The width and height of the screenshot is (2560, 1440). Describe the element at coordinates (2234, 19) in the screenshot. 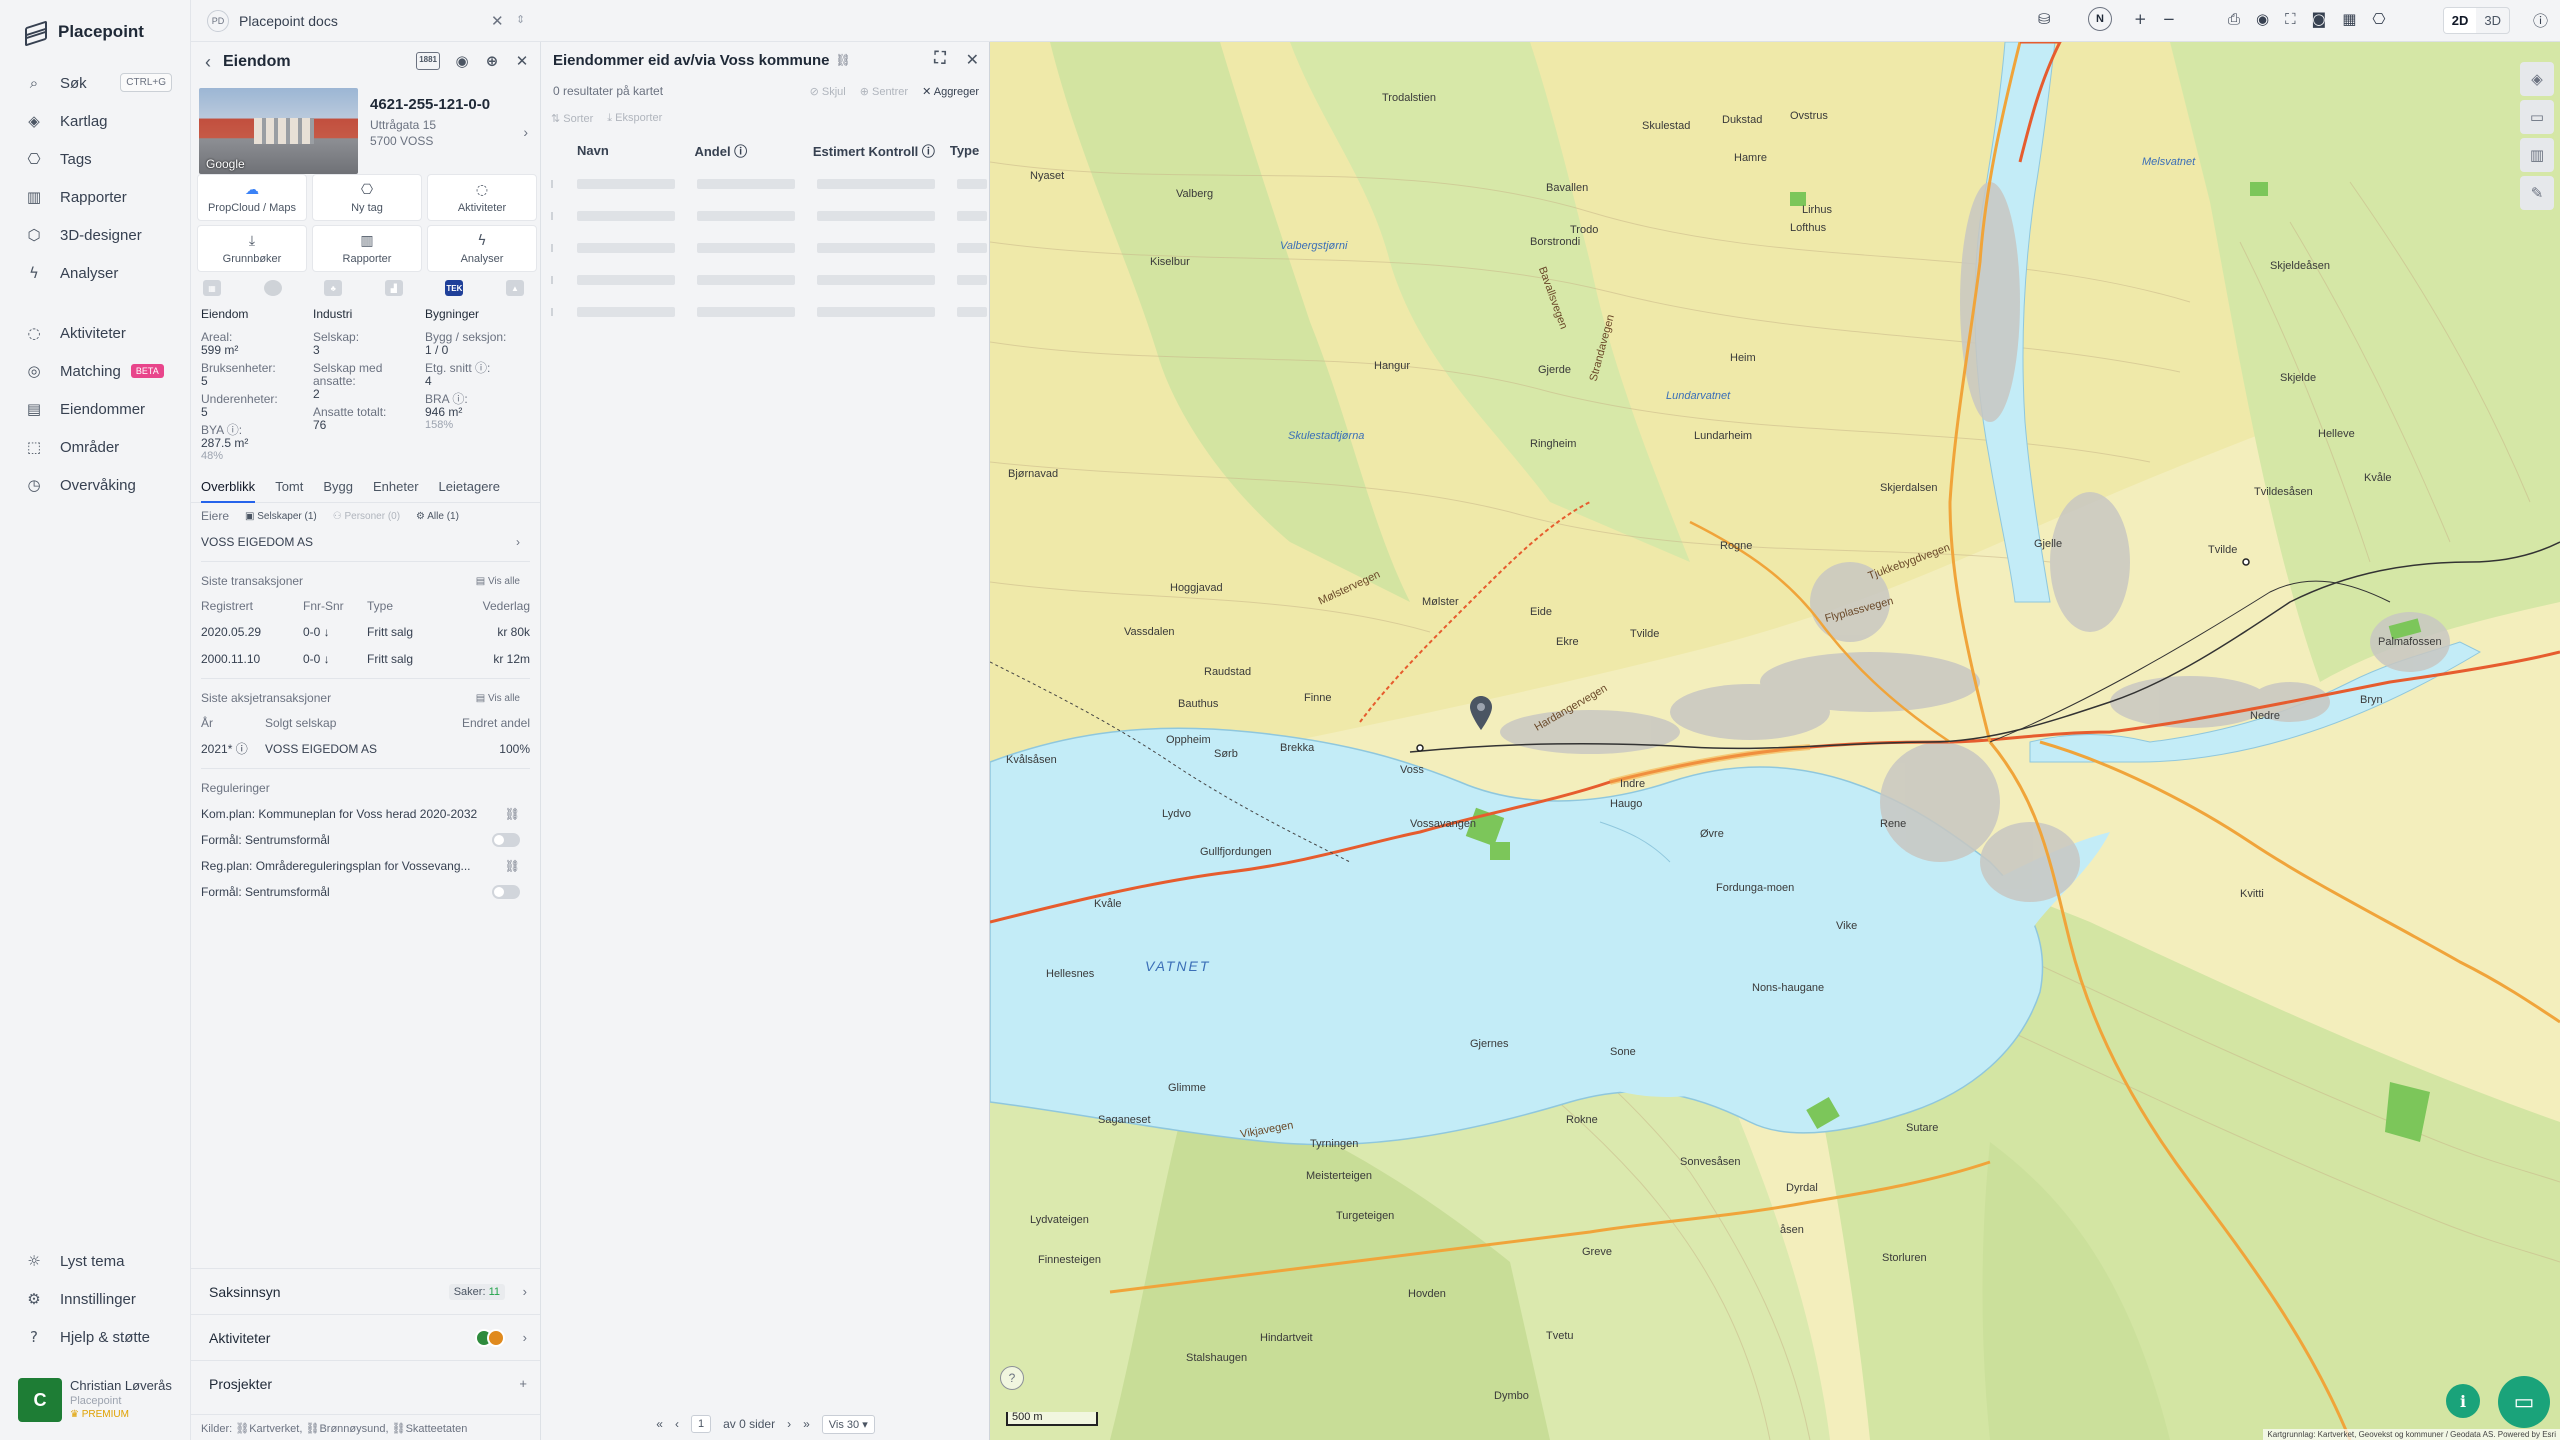

I see `print-icon: ⎙` at that location.